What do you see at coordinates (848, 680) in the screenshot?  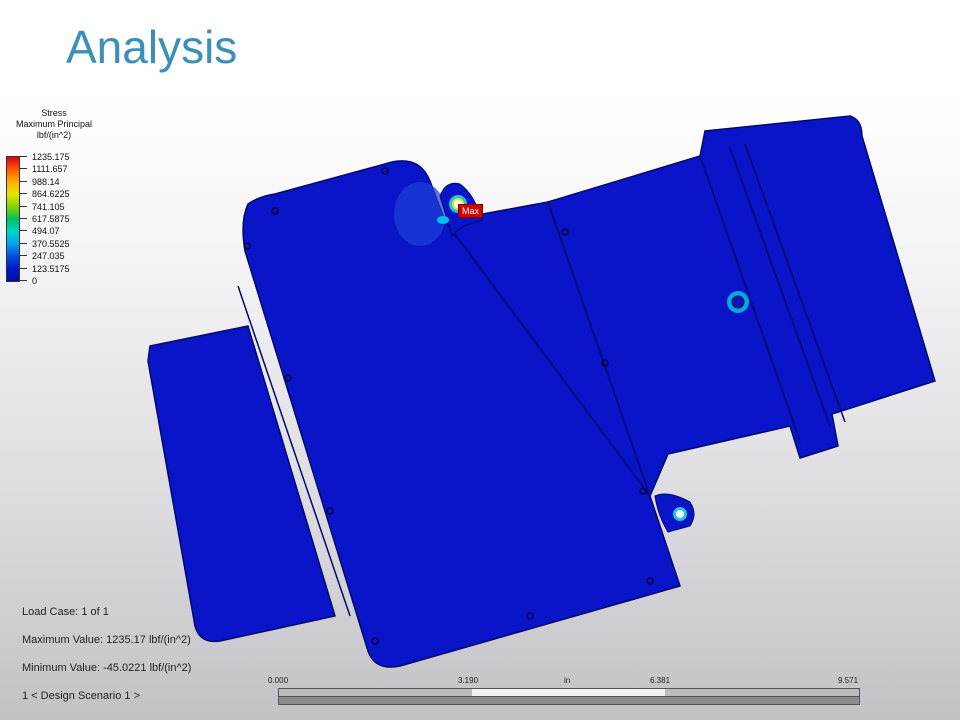 I see `scale-label: 9.571` at bounding box center [848, 680].